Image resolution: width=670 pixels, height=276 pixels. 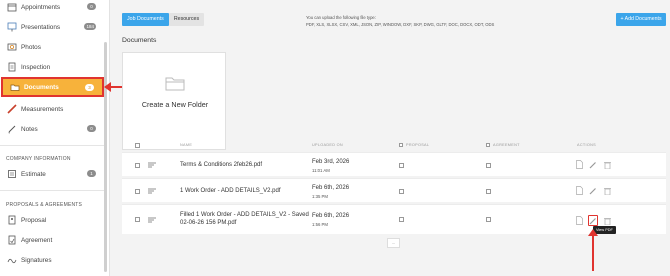 What do you see at coordinates (52, 67) in the screenshot?
I see `sidebar-item-inspection: Inspection` at bounding box center [52, 67].